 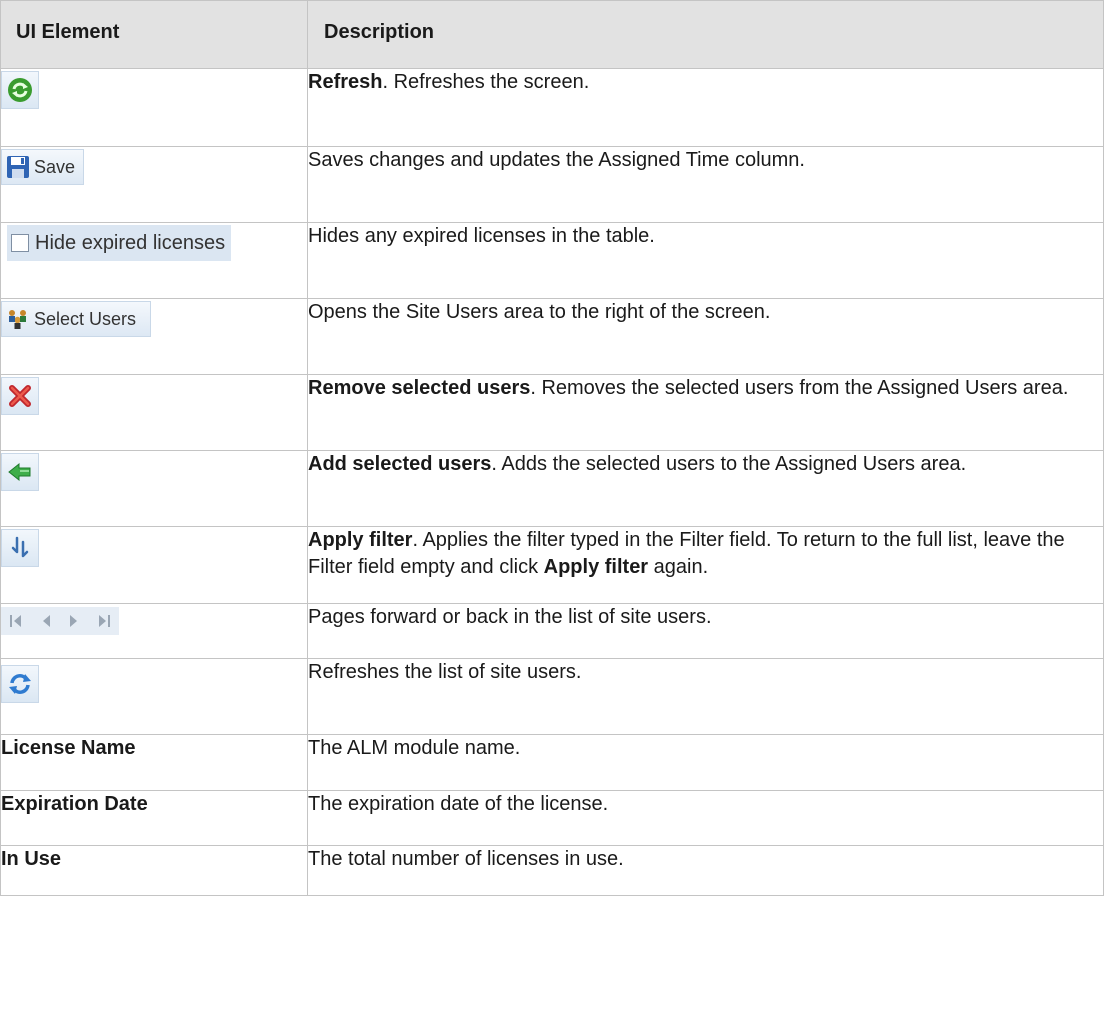 What do you see at coordinates (55, 166) in the screenshot?
I see `save-button-label: Save` at bounding box center [55, 166].